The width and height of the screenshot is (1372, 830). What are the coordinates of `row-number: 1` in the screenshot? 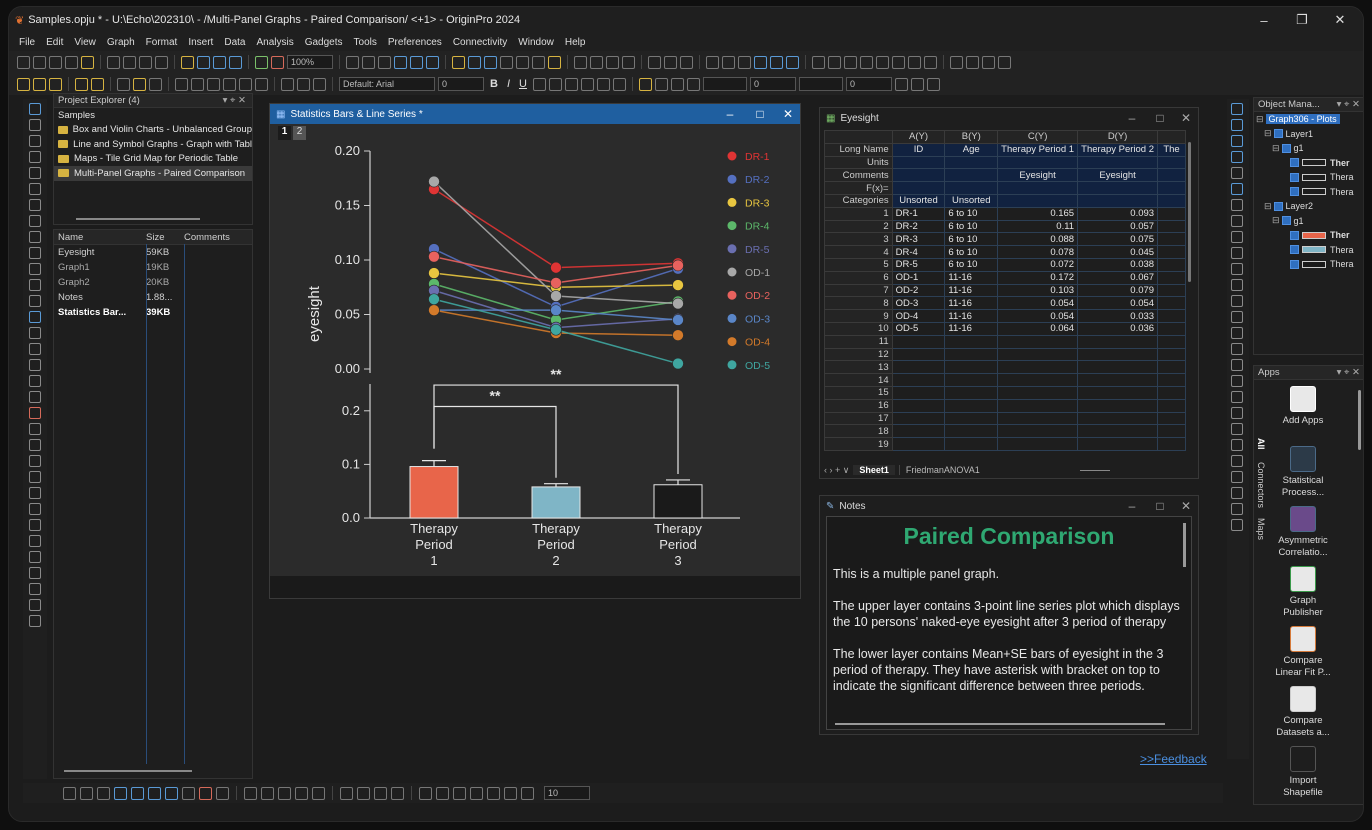 It's located at (858, 213).